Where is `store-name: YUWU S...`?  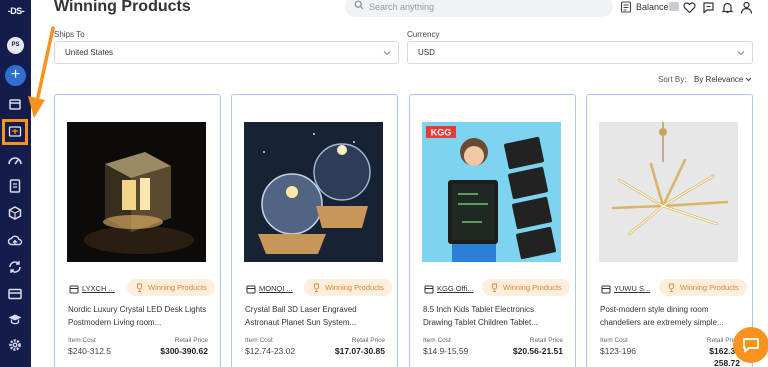 store-name: YUWU S... is located at coordinates (633, 288).